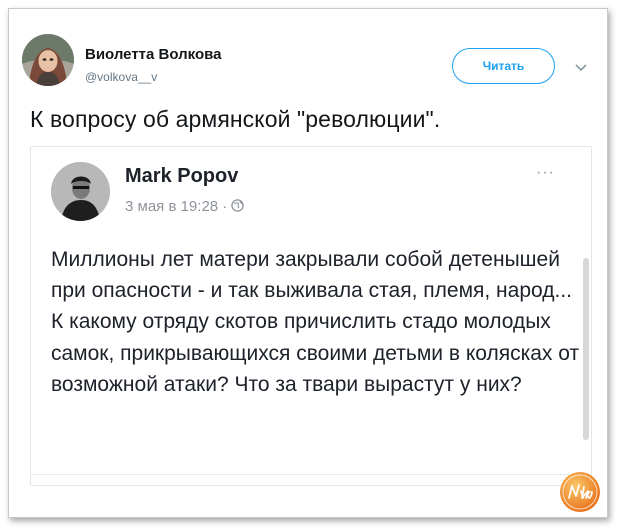 Image resolution: width=621 pixels, height=531 pixels. I want to click on follow-button-label: Читать, so click(503, 66).